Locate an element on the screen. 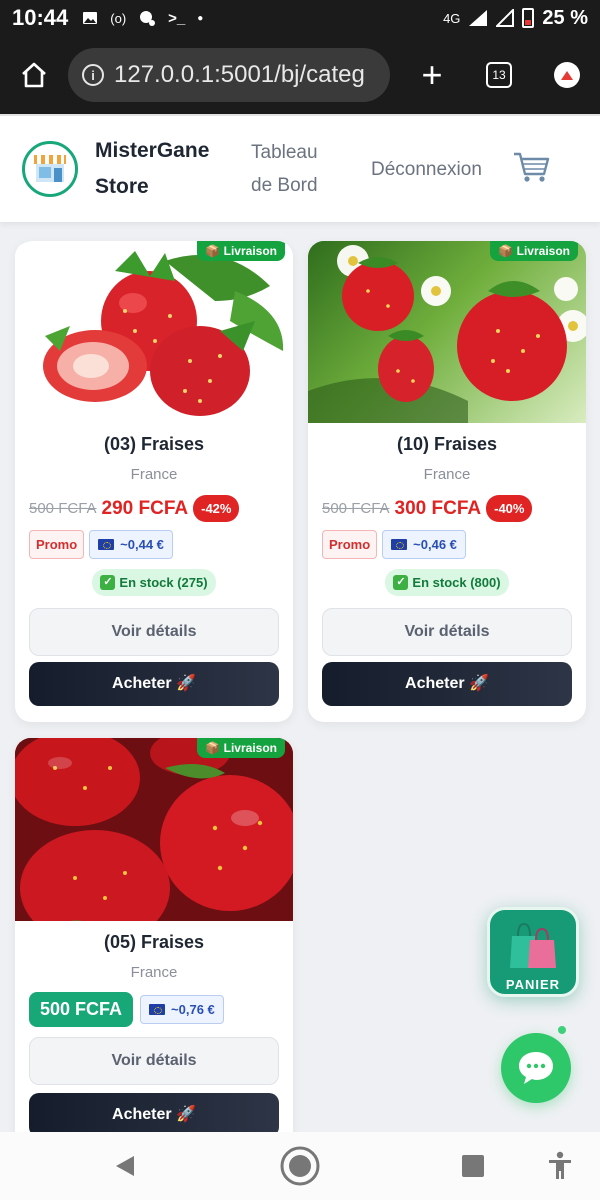 This screenshot has height=1200, width=600. stock-text: En stock (800) is located at coordinates (456, 582).